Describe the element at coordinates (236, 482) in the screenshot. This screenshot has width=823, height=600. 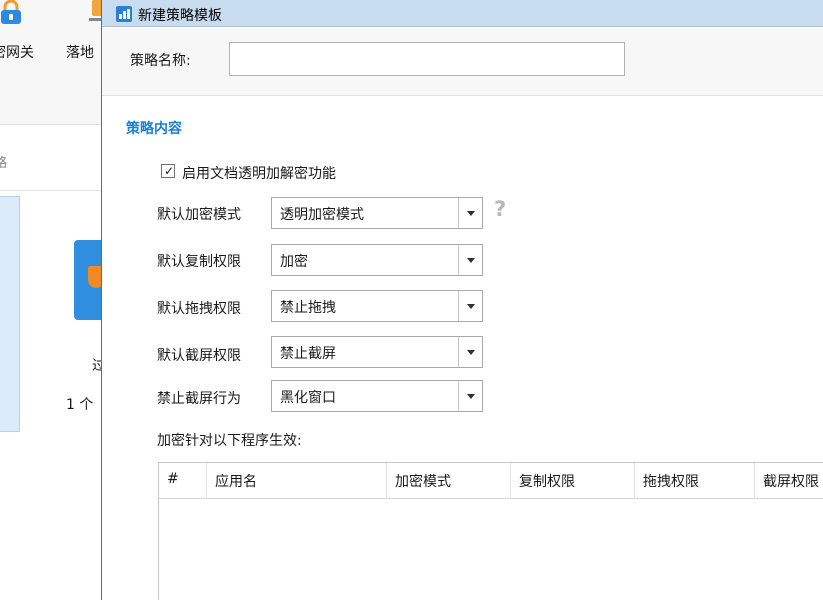
I see `column-header-label: 应用名` at that location.